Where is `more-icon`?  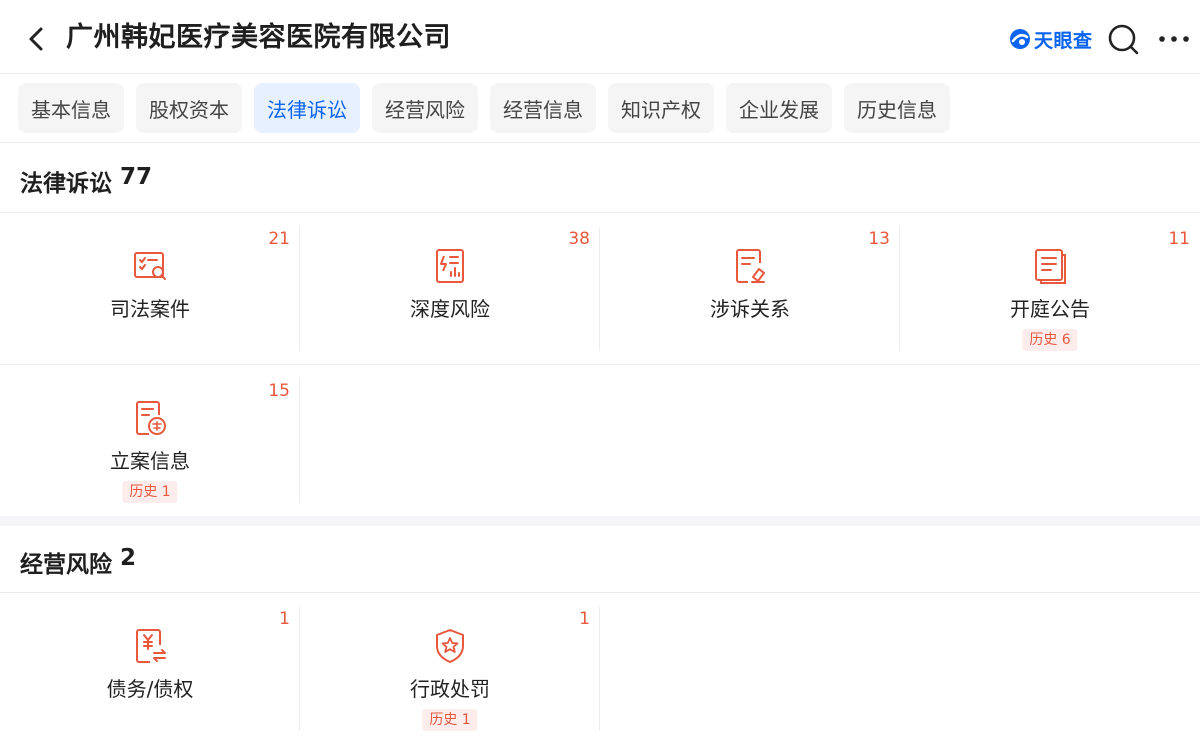
more-icon is located at coordinates (1174, 39).